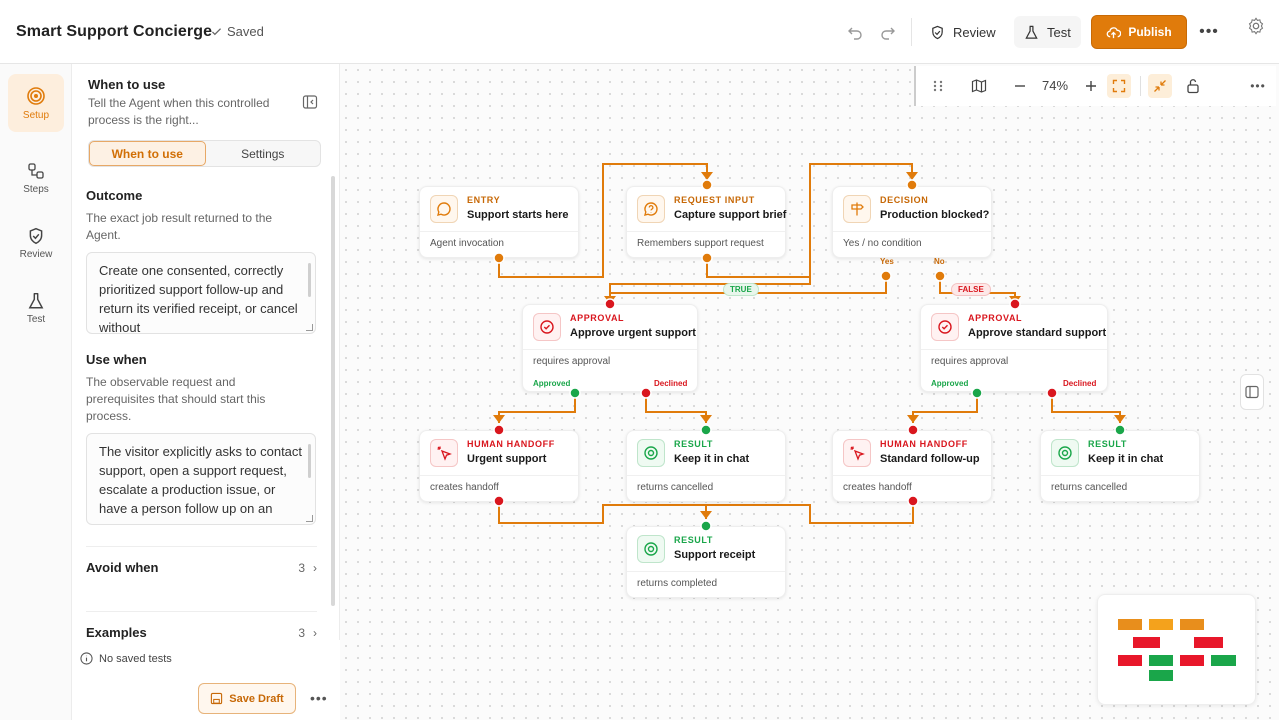 The height and width of the screenshot is (720, 1279). What do you see at coordinates (127, 84) in the screenshot?
I see `panel-heading: When to use` at bounding box center [127, 84].